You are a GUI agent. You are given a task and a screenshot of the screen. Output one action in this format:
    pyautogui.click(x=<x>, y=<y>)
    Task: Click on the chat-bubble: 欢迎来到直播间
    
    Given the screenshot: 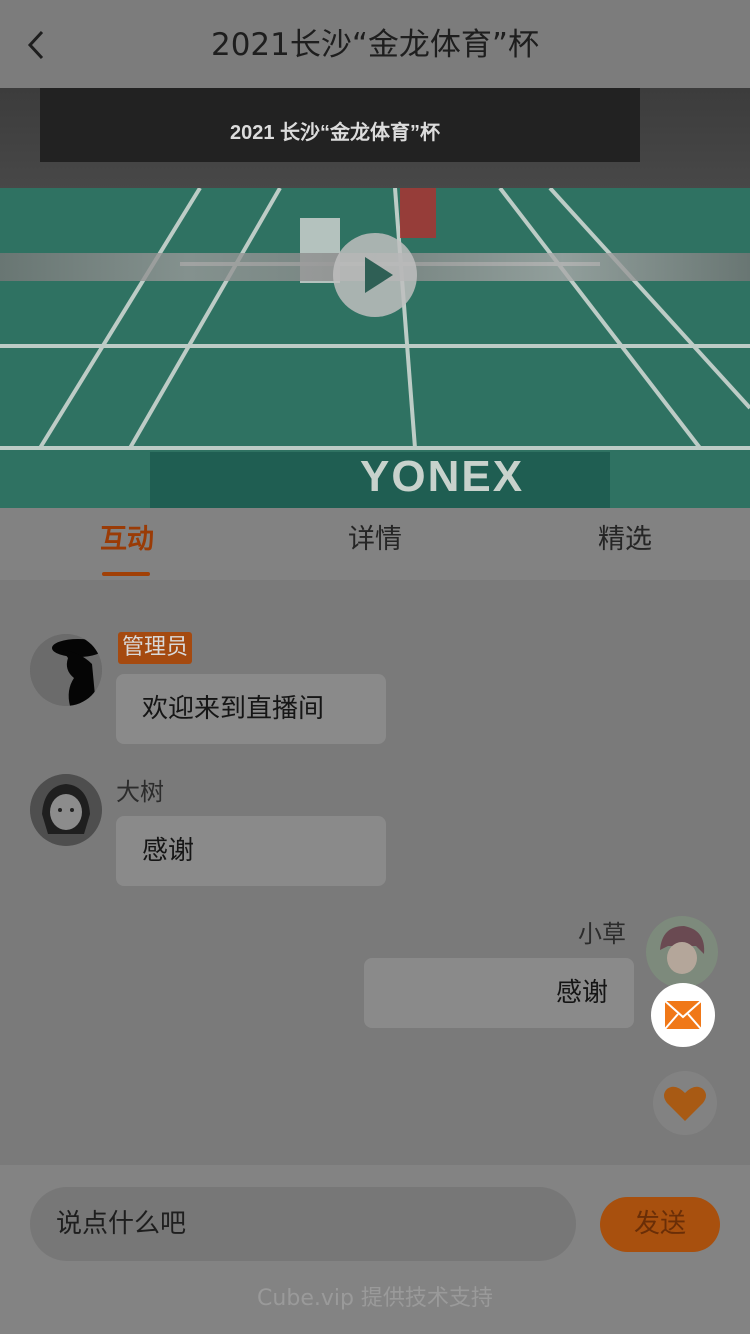 What is the action you would take?
    pyautogui.click(x=251, y=709)
    